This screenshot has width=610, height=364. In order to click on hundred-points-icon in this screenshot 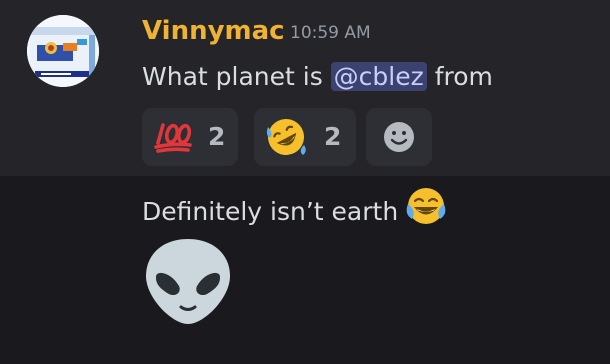, I will do `click(173, 137)`.